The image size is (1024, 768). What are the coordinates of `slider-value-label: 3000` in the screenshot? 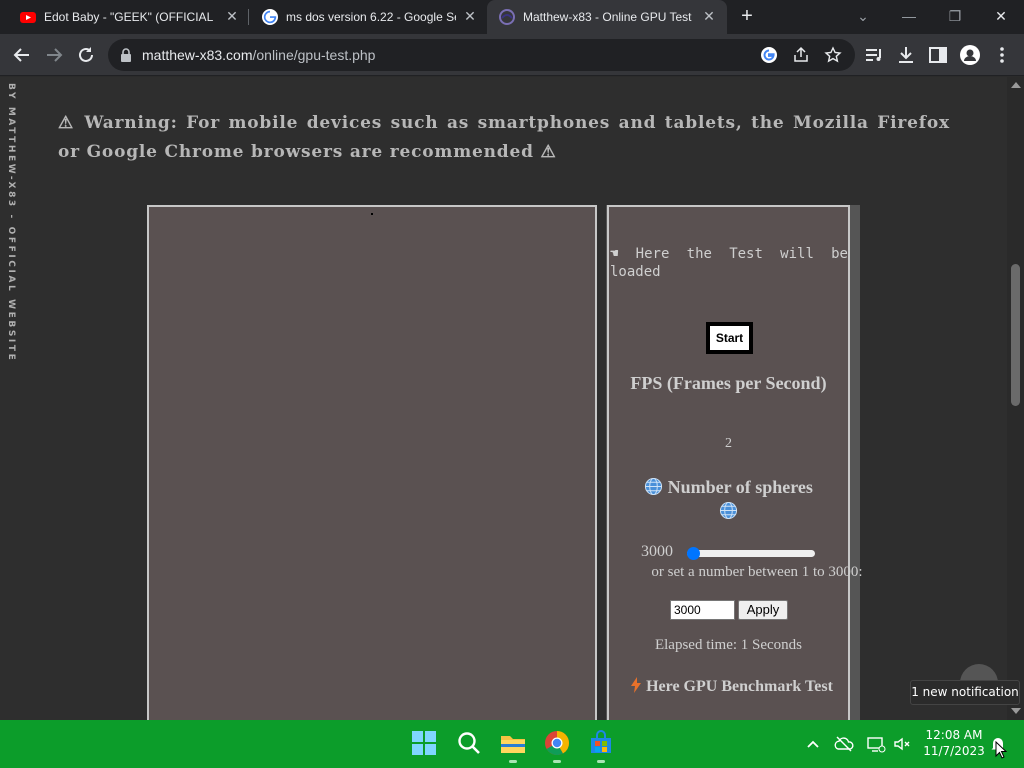 It's located at (657, 551).